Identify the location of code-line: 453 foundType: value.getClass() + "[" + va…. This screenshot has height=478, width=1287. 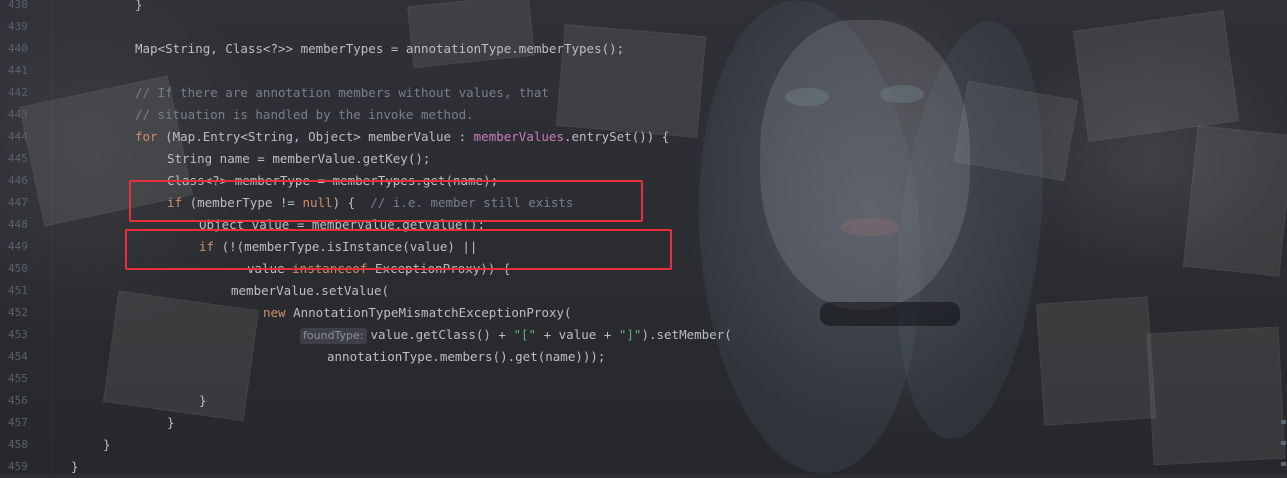
(643, 335).